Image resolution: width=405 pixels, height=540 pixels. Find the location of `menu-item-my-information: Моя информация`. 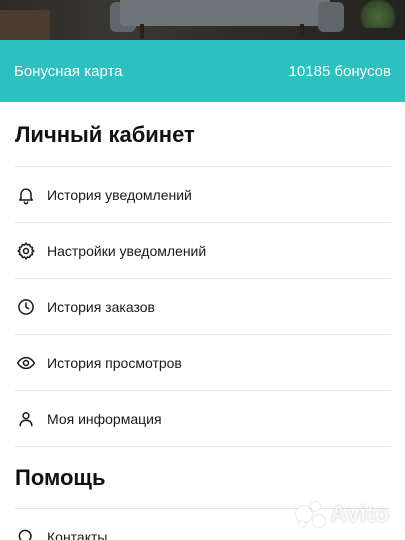

menu-item-my-information: Моя информация is located at coordinates (202, 419).